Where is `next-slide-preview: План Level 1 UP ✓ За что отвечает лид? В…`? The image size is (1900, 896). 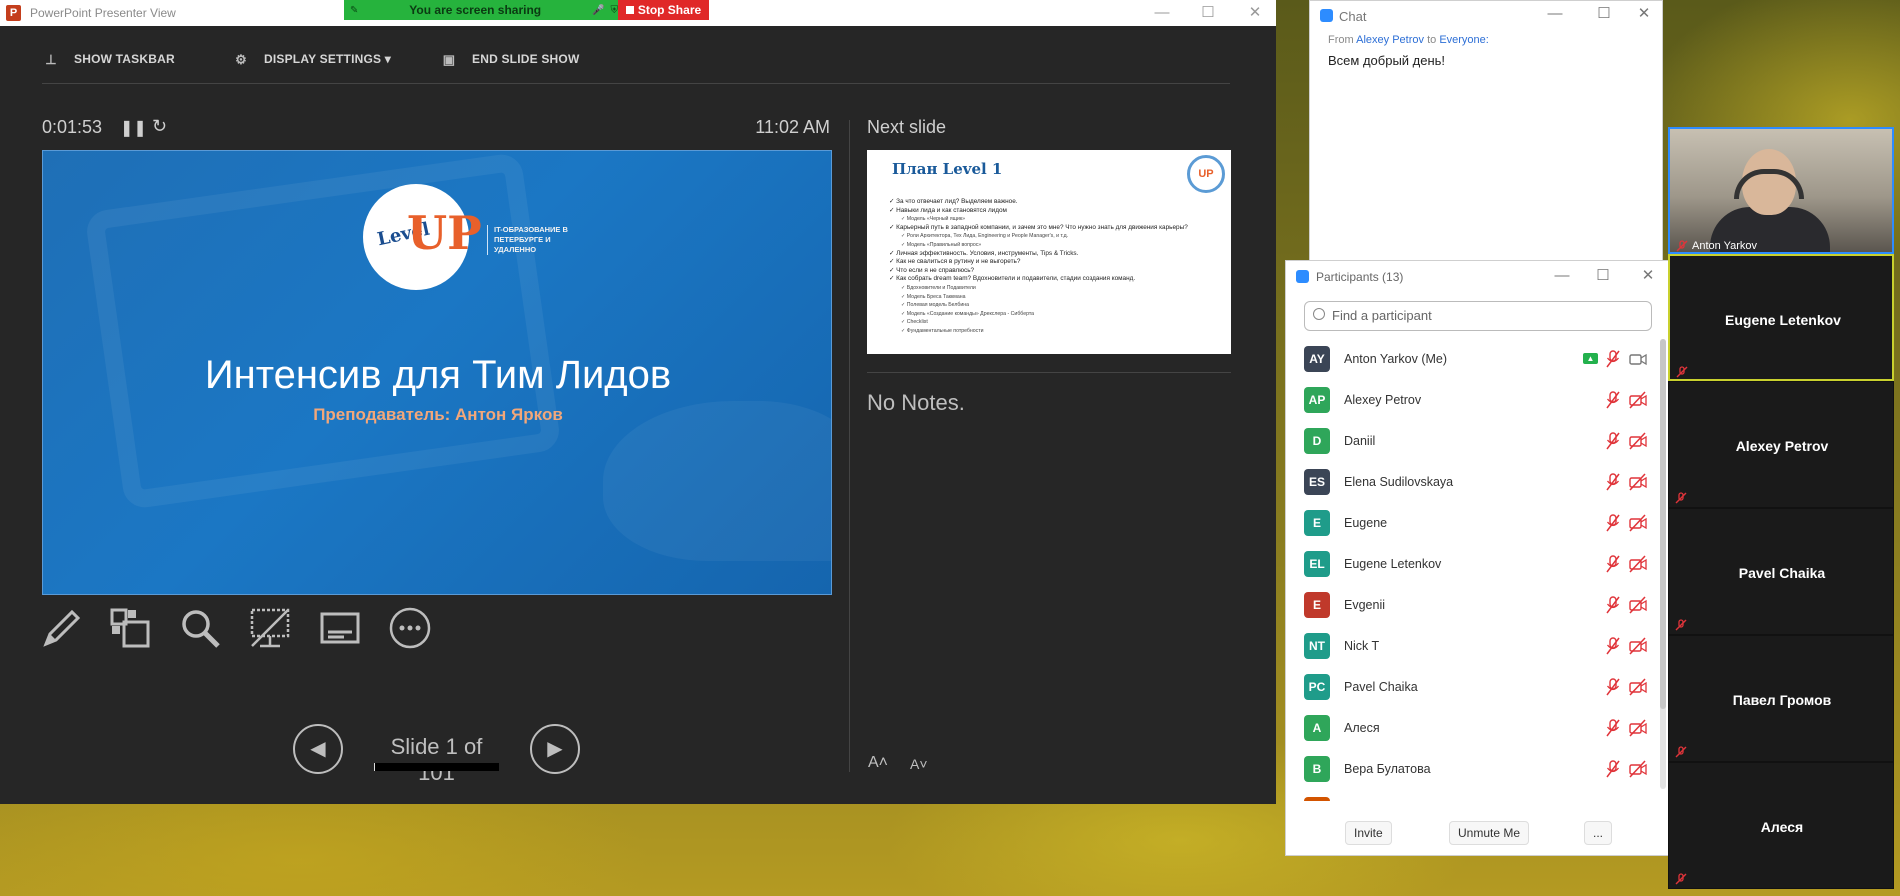 next-slide-preview: План Level 1 UP ✓ За что отвечает лид? В… is located at coordinates (1049, 252).